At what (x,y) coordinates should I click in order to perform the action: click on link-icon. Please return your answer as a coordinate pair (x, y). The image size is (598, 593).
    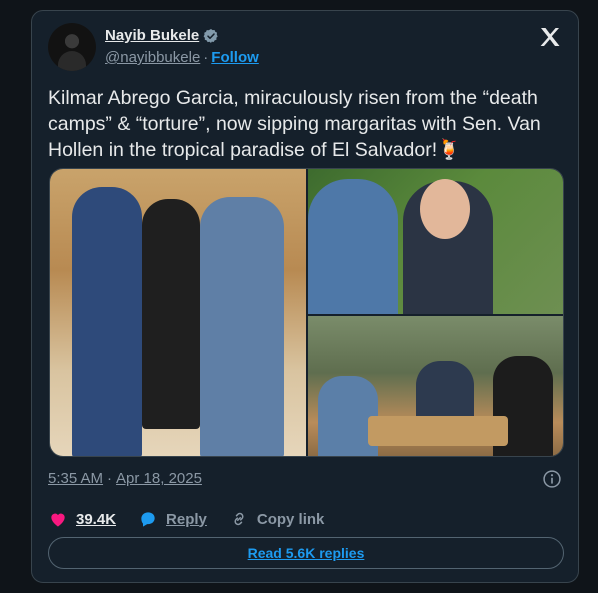
    Looking at the image, I should click on (239, 519).